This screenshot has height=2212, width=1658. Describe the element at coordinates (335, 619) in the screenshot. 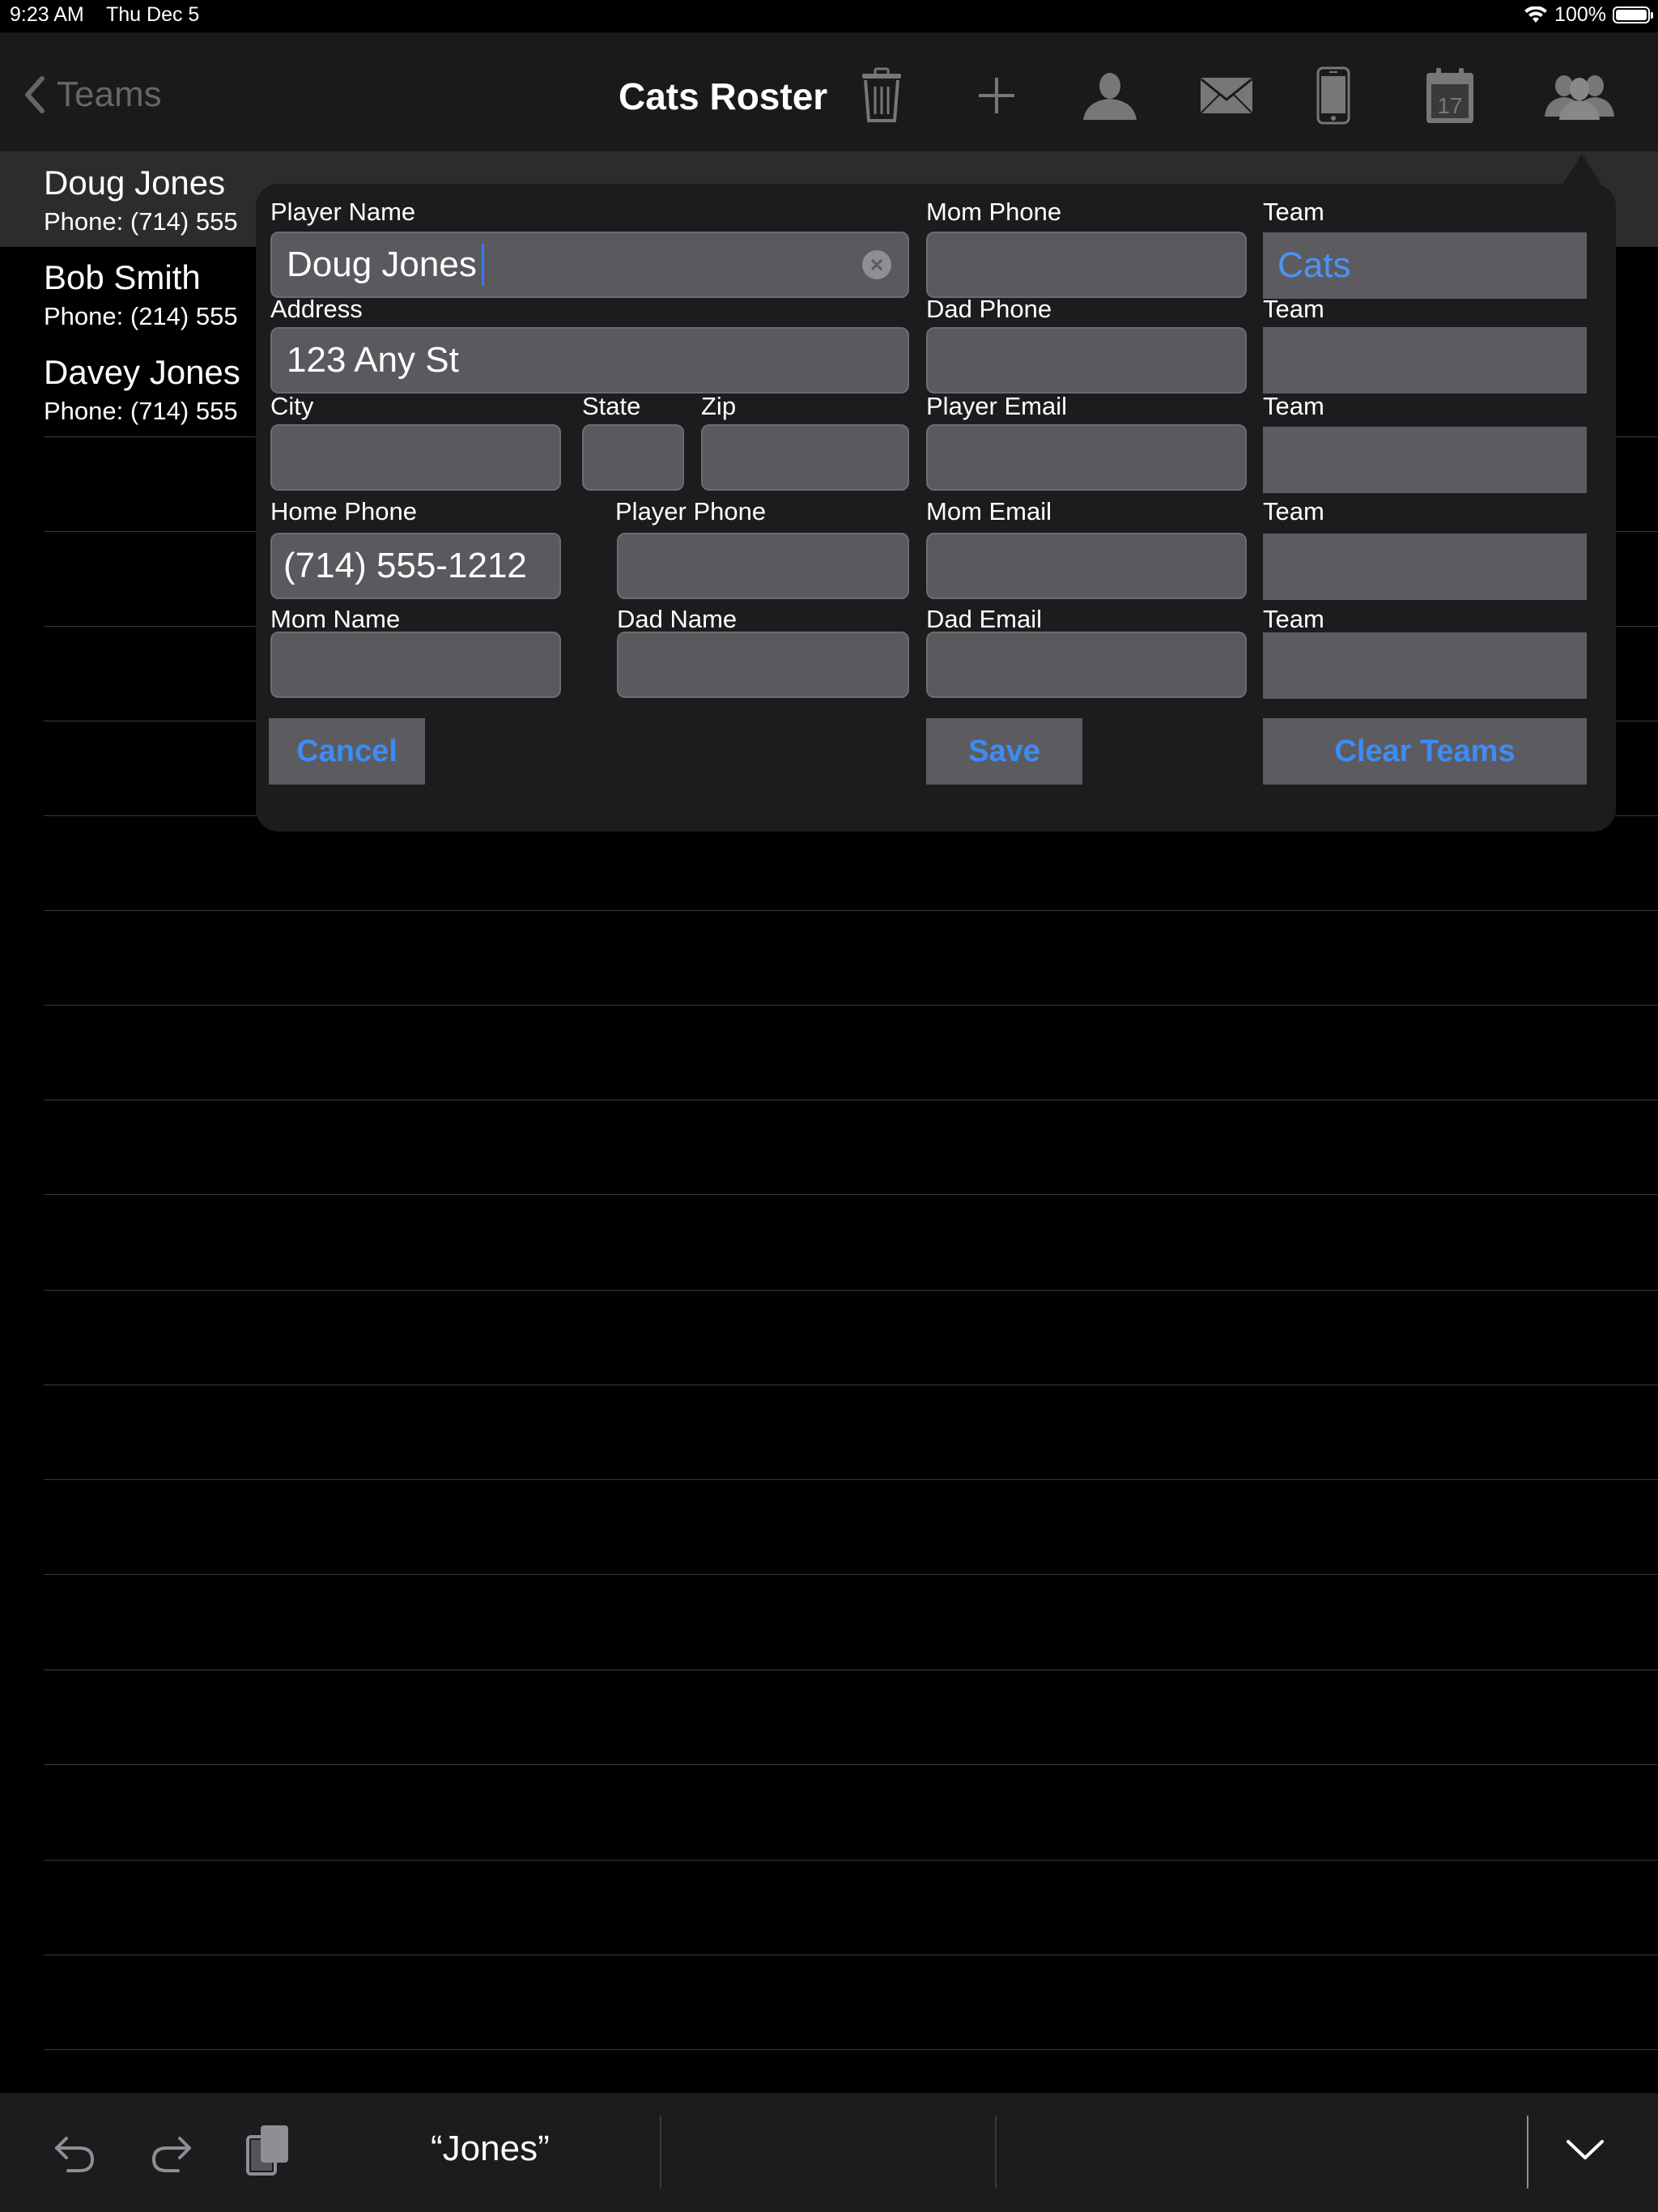

I see `mom-name-label: Mom Name` at that location.